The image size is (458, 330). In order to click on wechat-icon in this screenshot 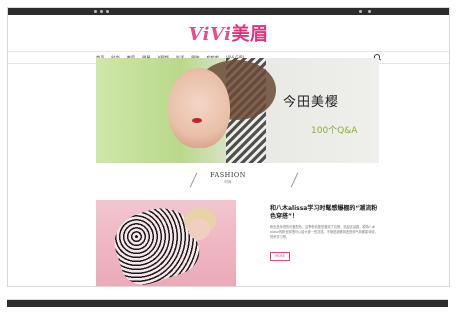, I will do `click(101, 11)`.